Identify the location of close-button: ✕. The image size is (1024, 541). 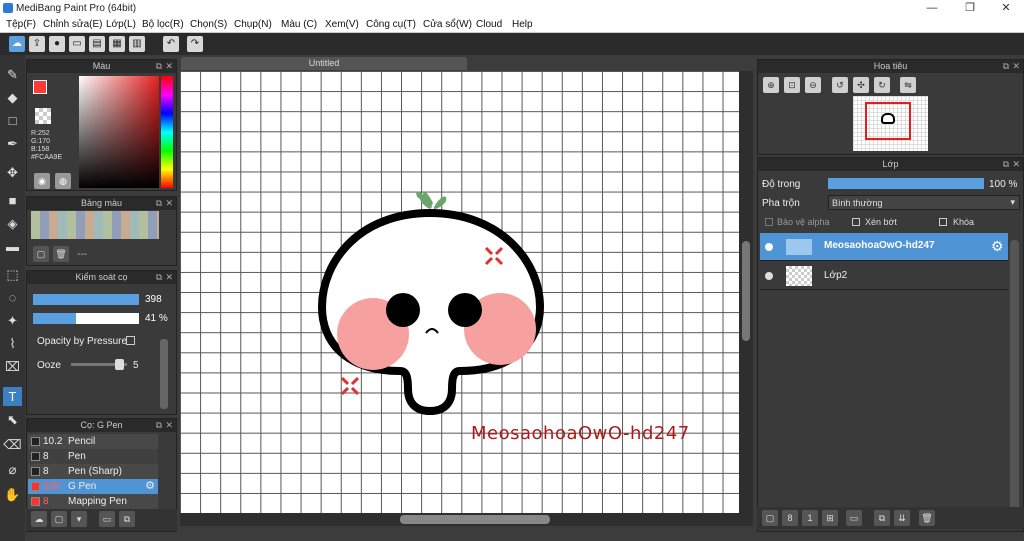
(1006, 8).